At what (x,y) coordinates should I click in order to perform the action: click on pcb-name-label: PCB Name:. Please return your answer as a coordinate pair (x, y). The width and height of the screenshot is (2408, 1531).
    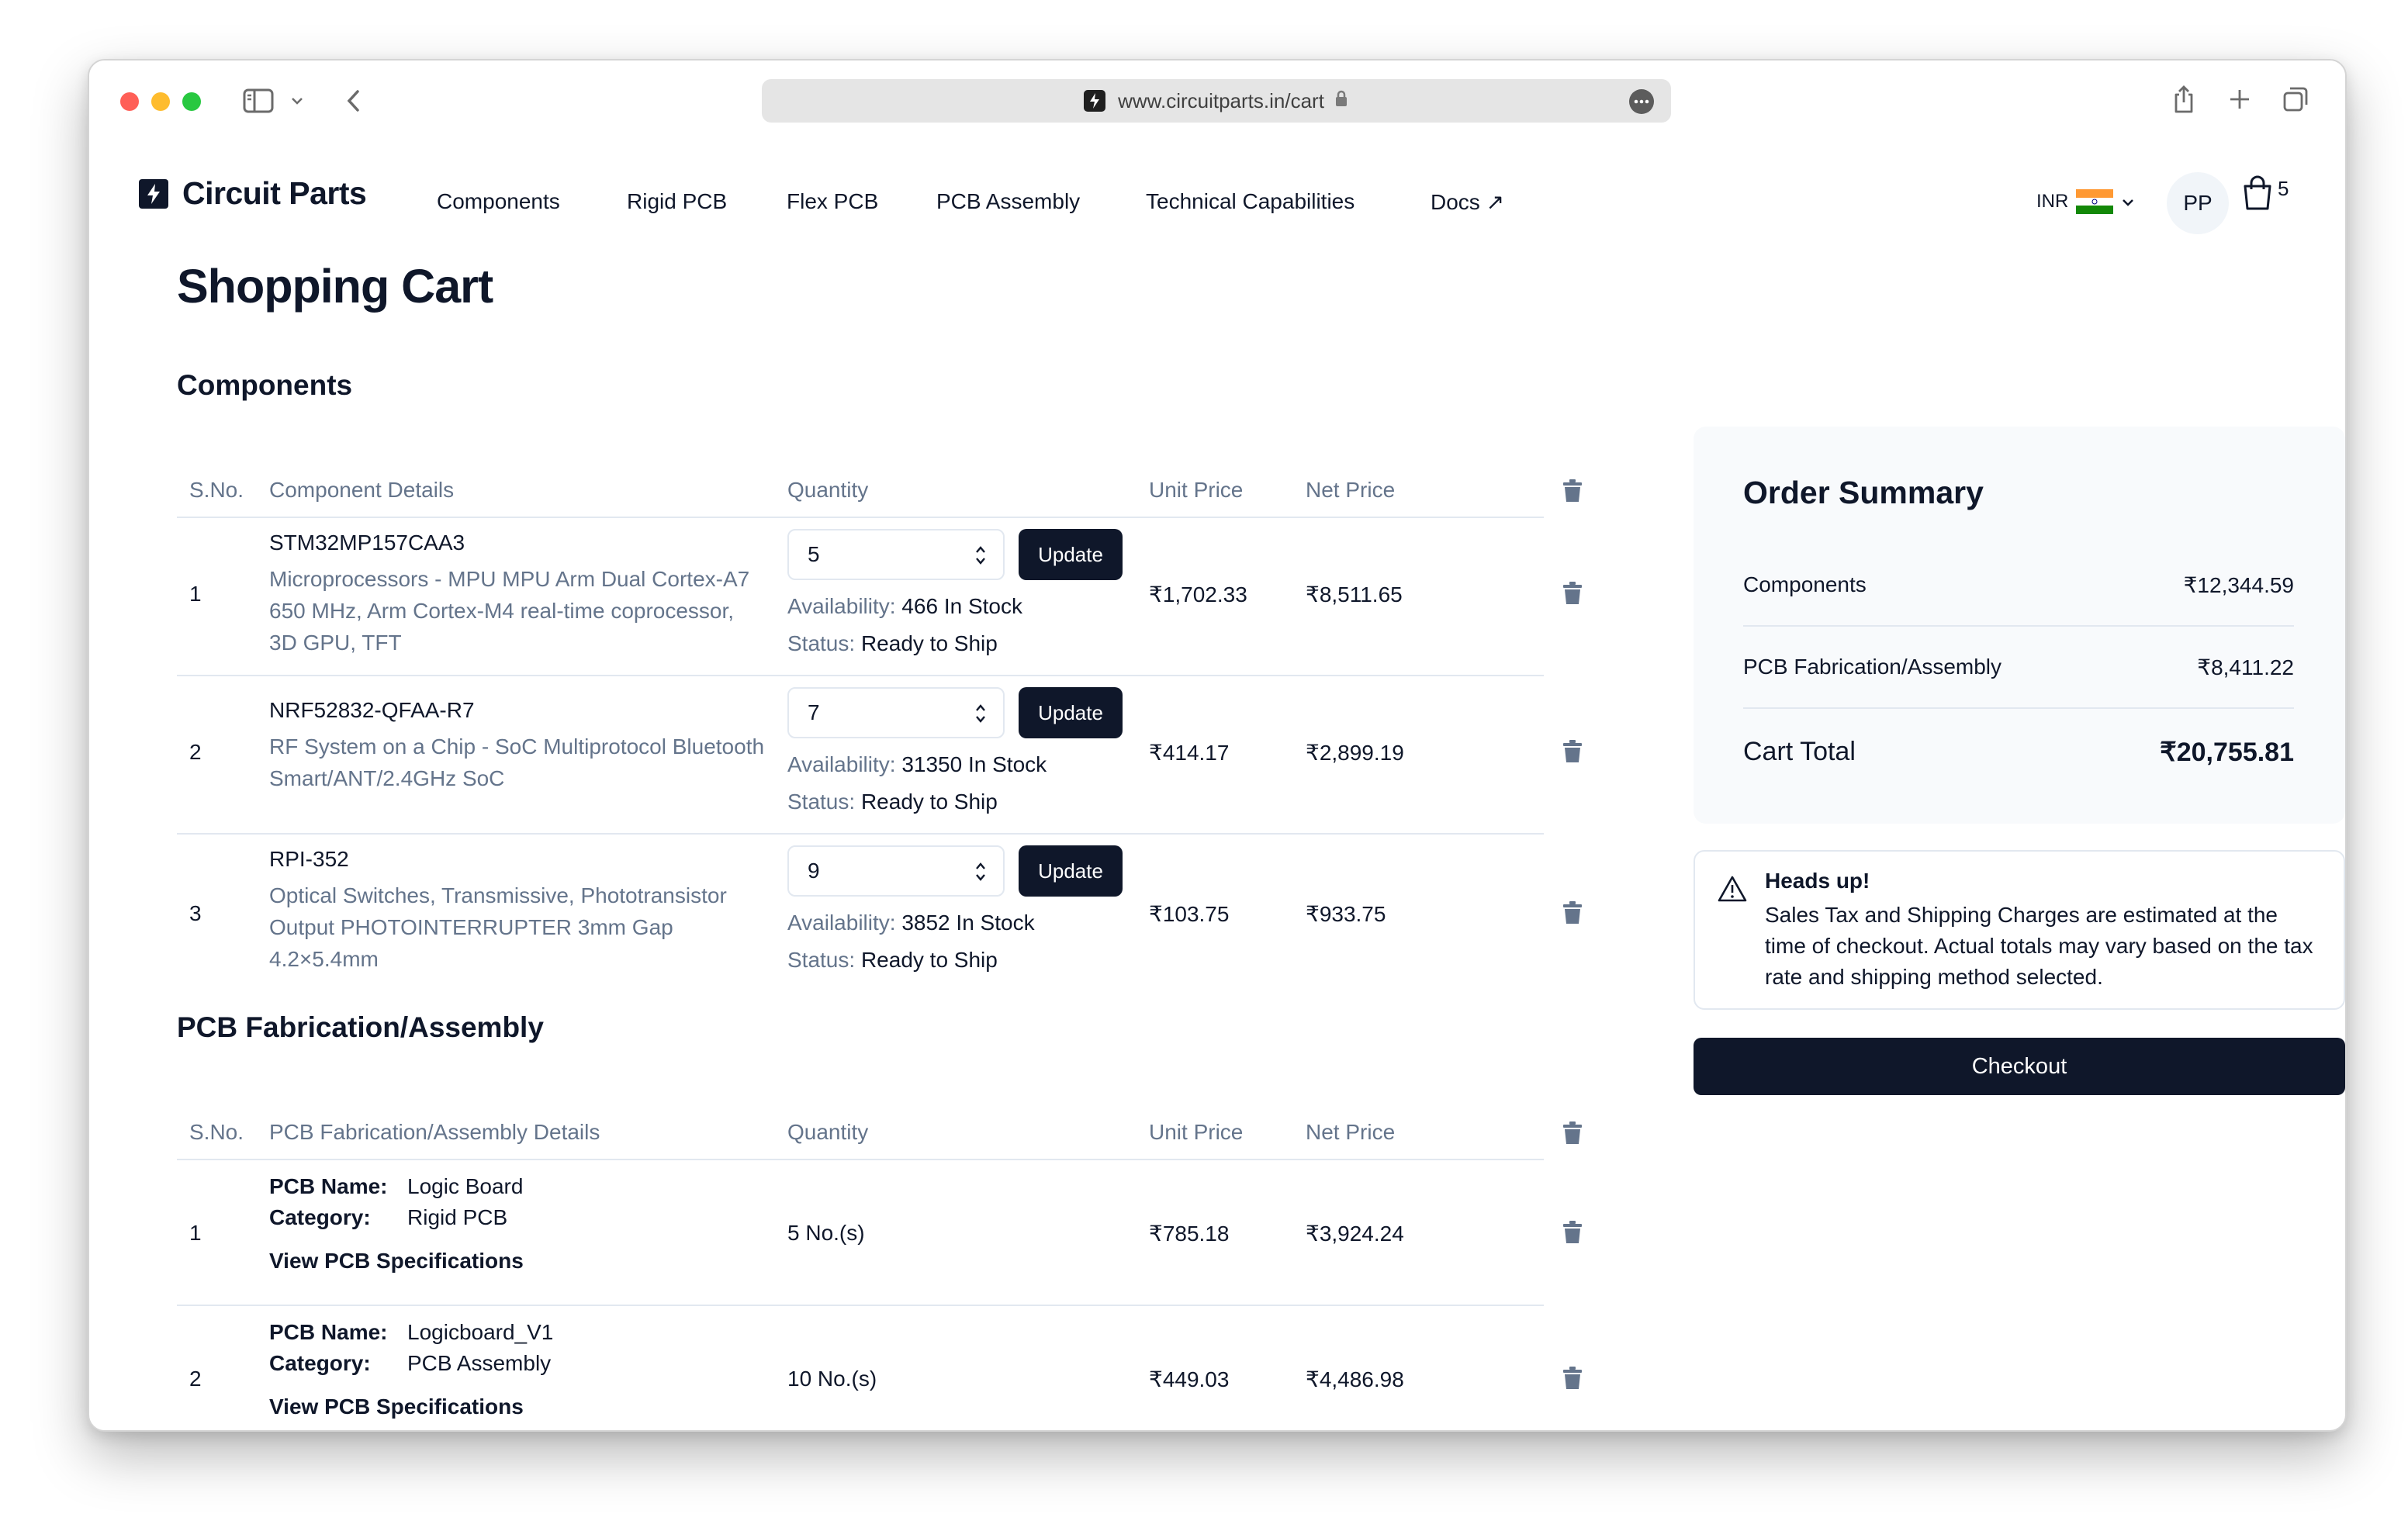
    Looking at the image, I should click on (328, 1186).